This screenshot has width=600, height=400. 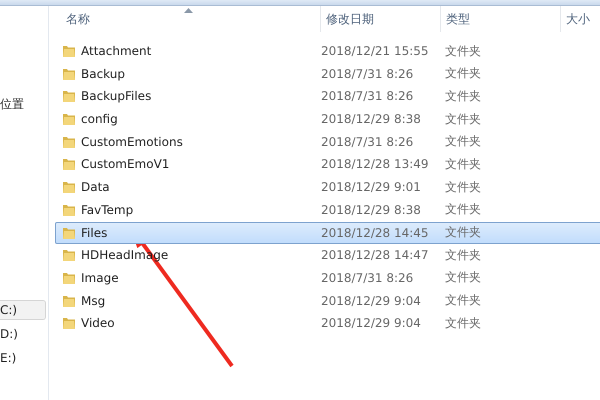 I want to click on file-row: CustomEmotions 2018/7/31 8:26 文件夹, so click(x=327, y=141).